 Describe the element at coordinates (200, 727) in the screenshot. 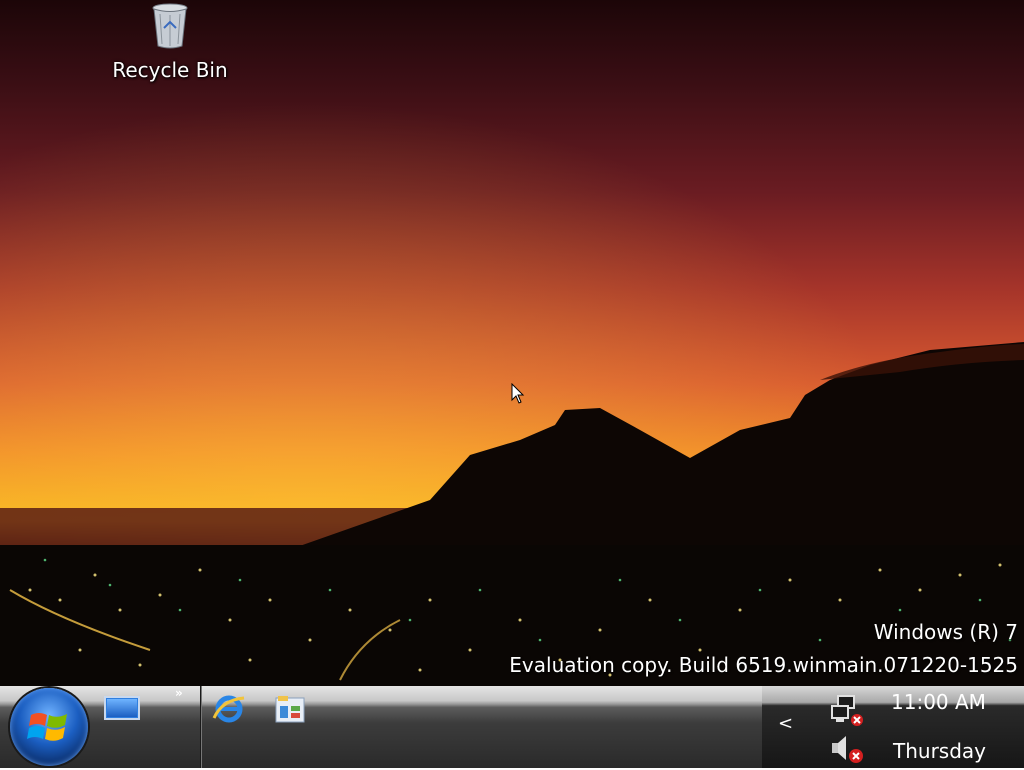

I see `taskbar-divider` at that location.